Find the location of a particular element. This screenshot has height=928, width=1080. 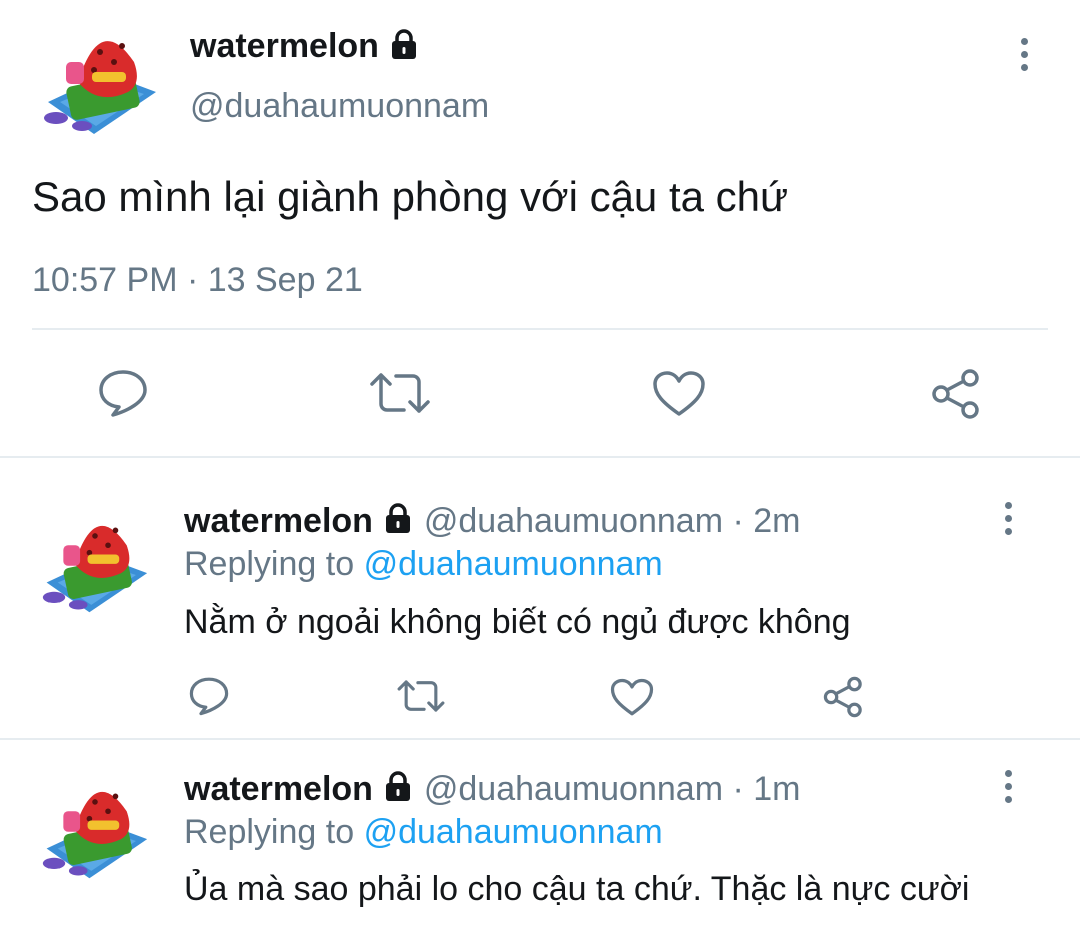

timestamp-divider is located at coordinates (540, 329).